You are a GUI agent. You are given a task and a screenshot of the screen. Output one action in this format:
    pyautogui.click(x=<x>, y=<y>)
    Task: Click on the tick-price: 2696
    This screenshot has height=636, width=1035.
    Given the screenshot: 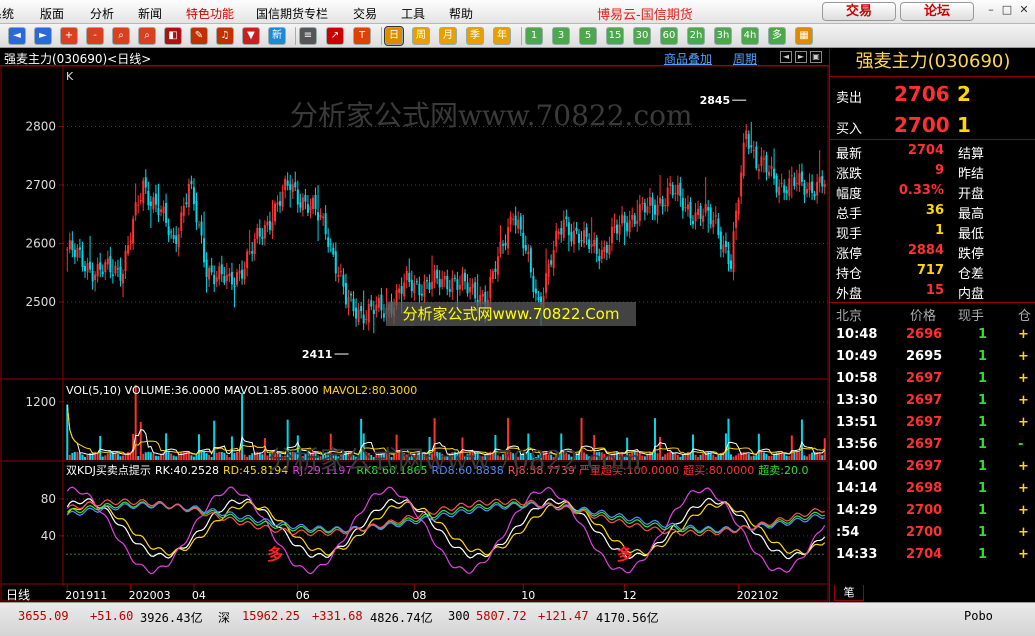 What is the action you would take?
    pyautogui.click(x=924, y=334)
    